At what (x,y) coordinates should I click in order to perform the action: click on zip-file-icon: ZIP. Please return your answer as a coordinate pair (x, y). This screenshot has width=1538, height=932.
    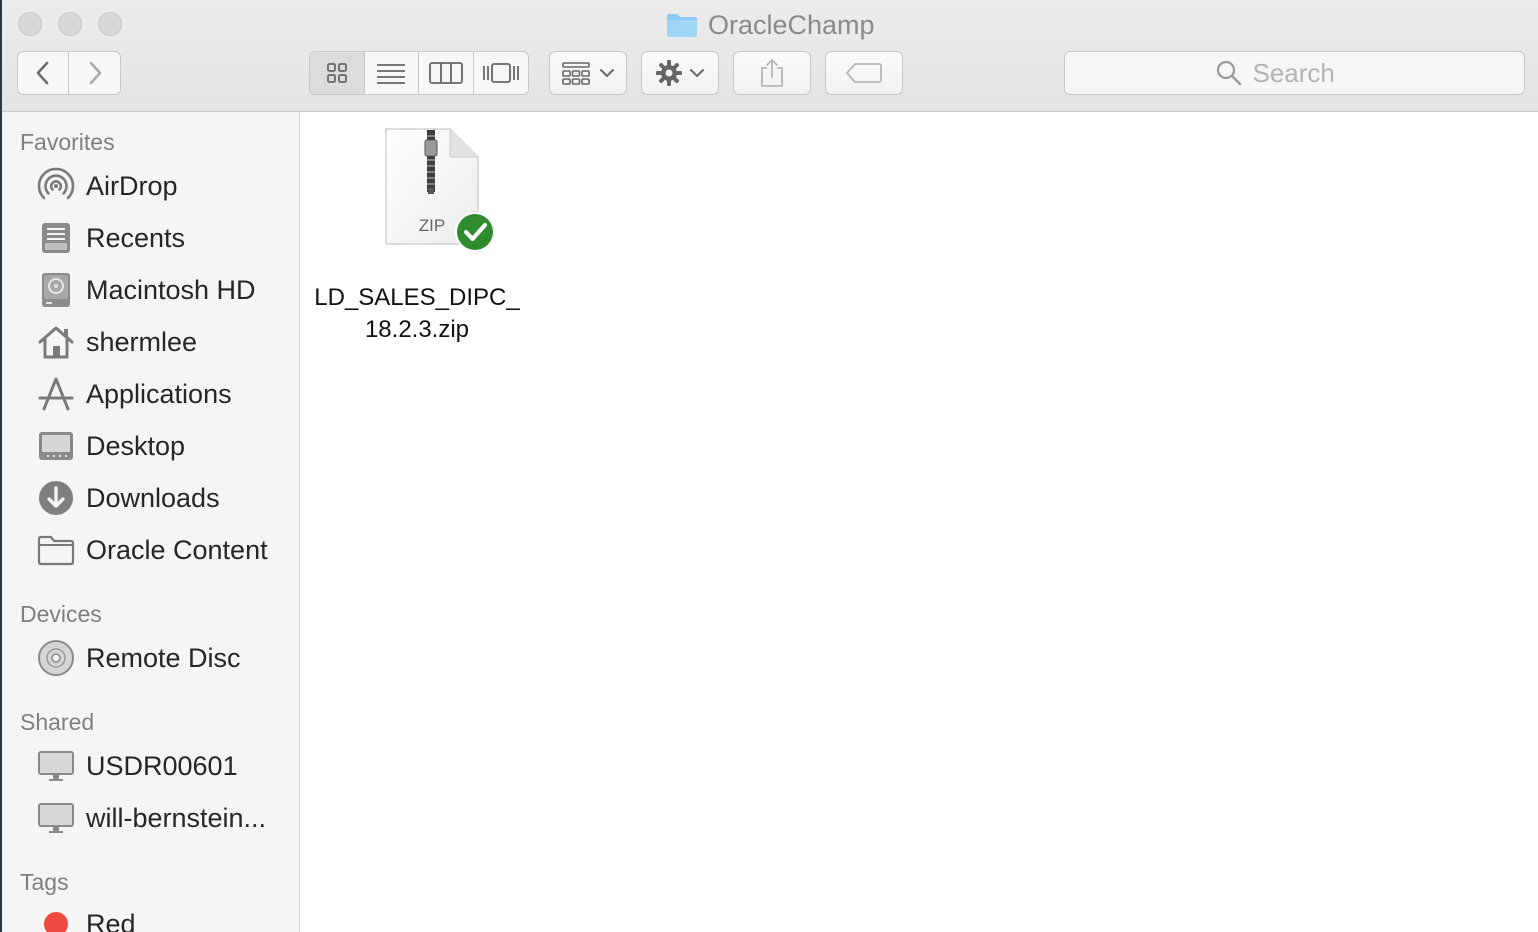
    Looking at the image, I should click on (440, 190).